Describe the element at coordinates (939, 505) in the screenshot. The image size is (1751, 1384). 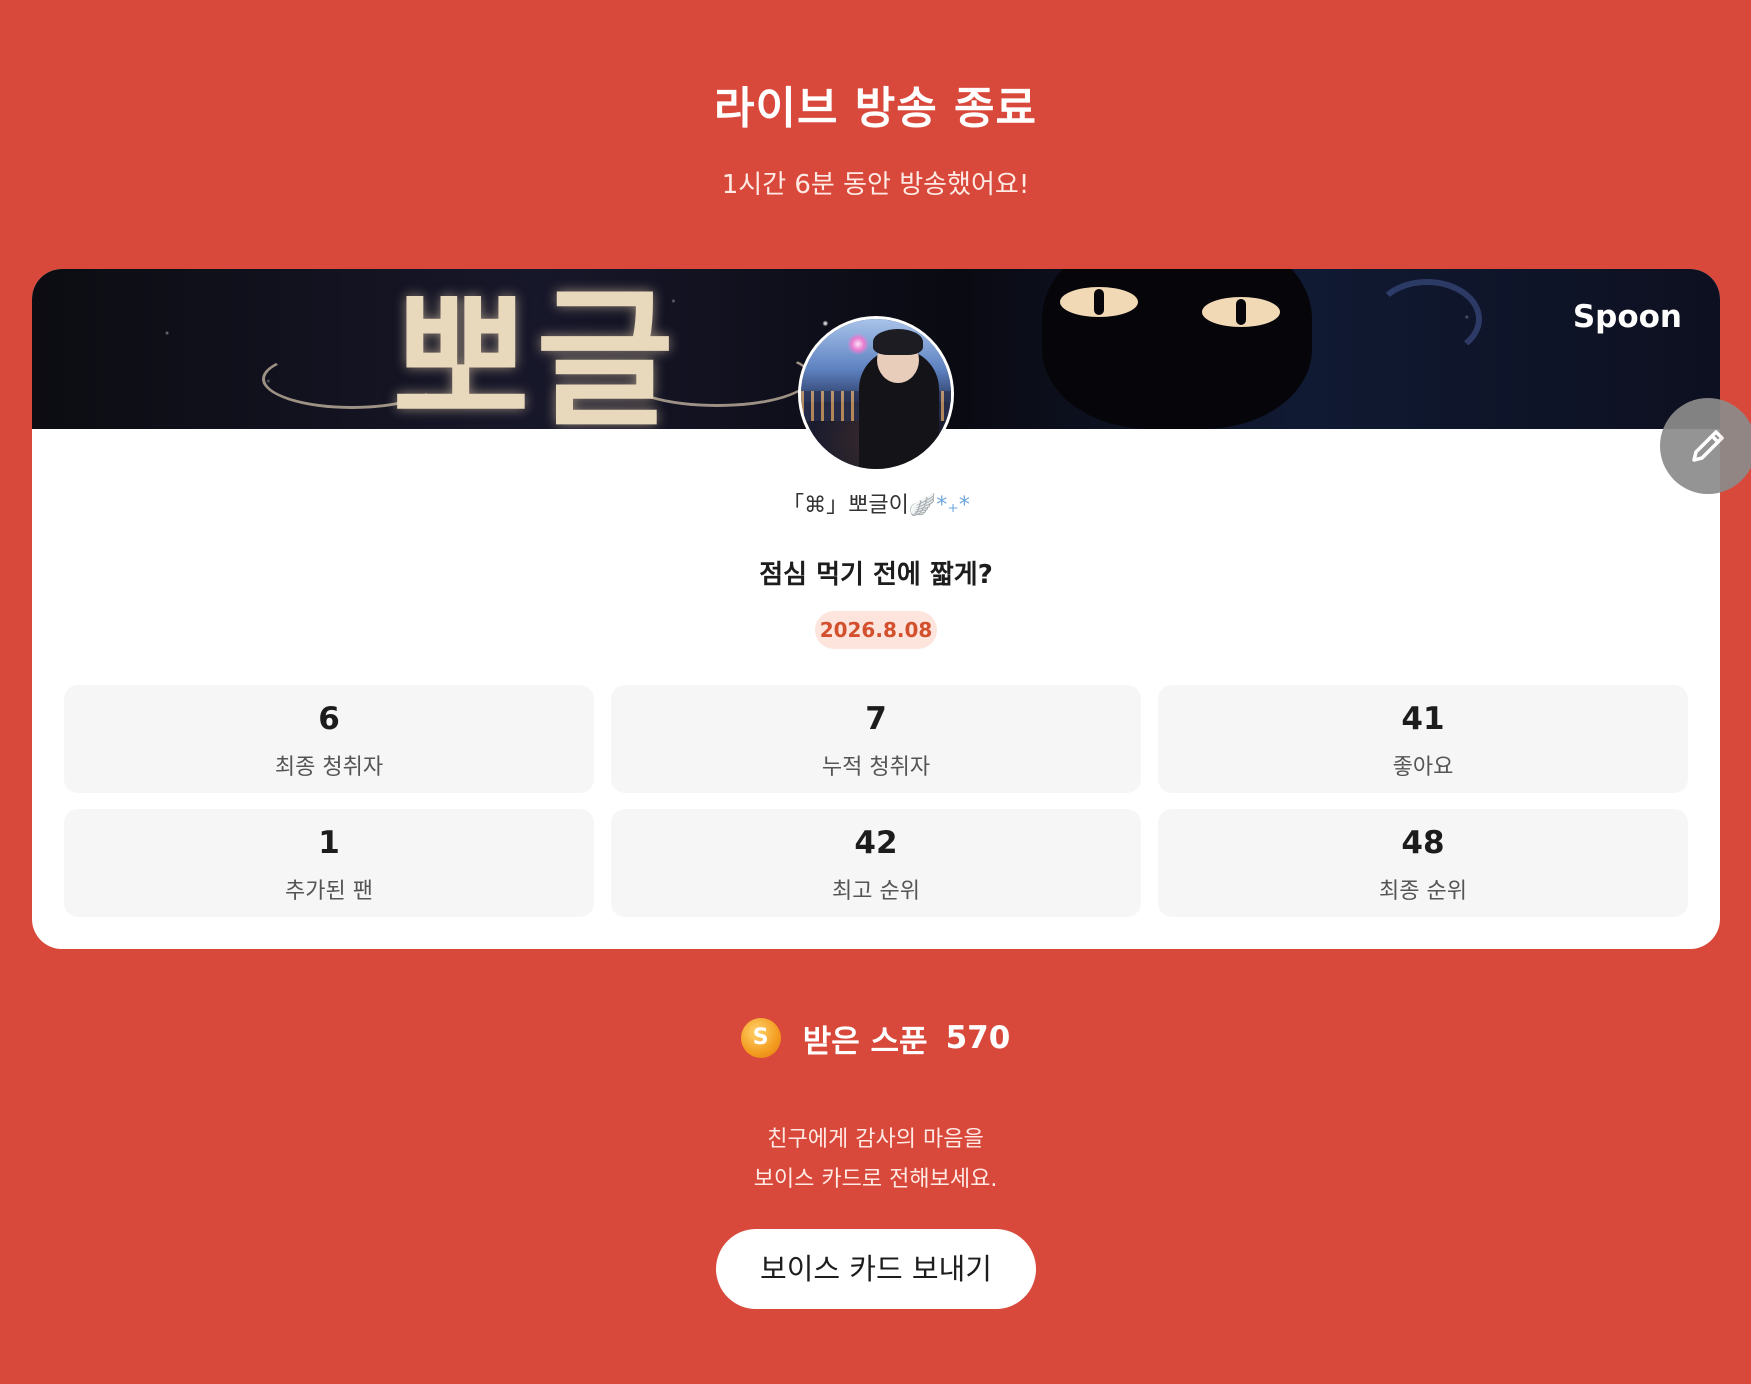
I see `nickname-decoration: 🪽*₊*` at that location.